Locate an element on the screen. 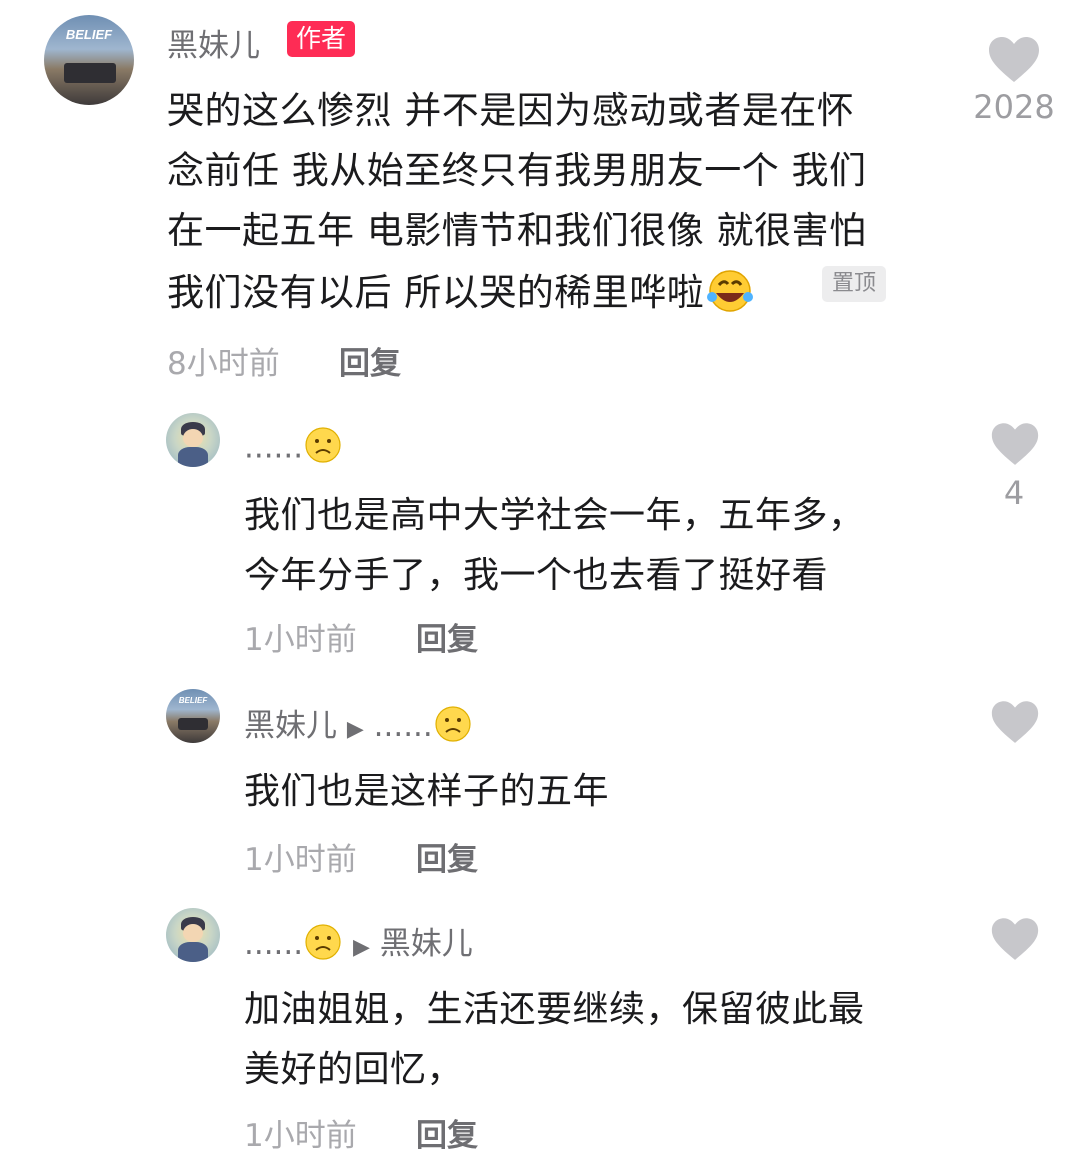 The image size is (1080, 1158). comment-text-line: 我们没有以后 所以哭的稀里哗啦 is located at coordinates (461, 292).